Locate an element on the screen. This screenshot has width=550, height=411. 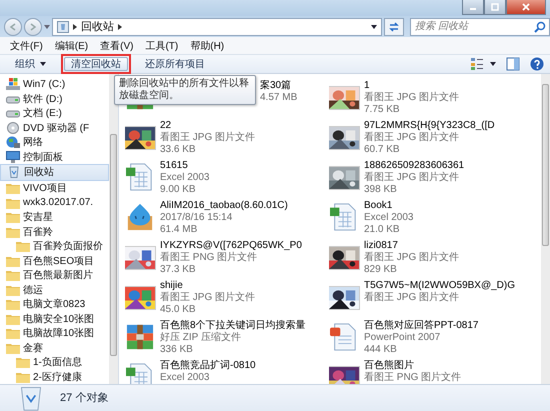
file-detail: 444 KB is located at coordinates (381, 350).